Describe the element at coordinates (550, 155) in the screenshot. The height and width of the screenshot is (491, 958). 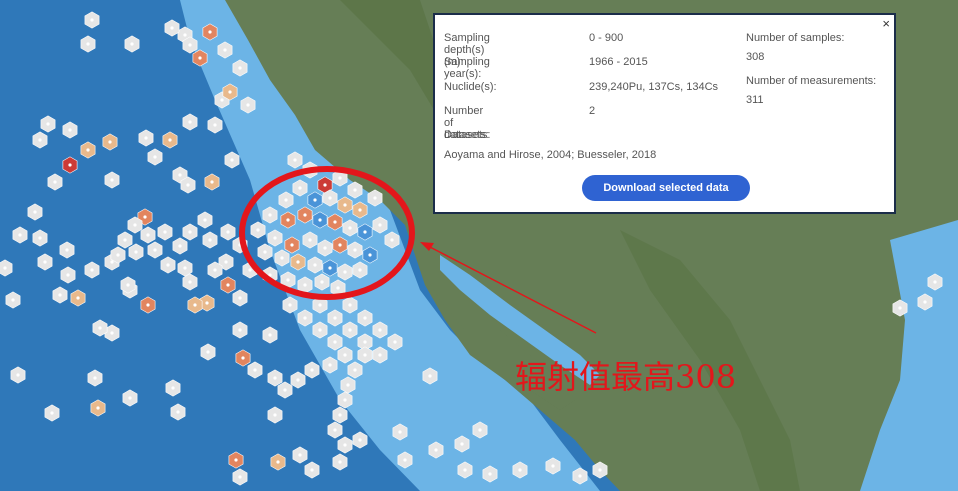
I see `datasets-value: Aoyama and Hirose, 2004; Buesseler, 2018` at that location.